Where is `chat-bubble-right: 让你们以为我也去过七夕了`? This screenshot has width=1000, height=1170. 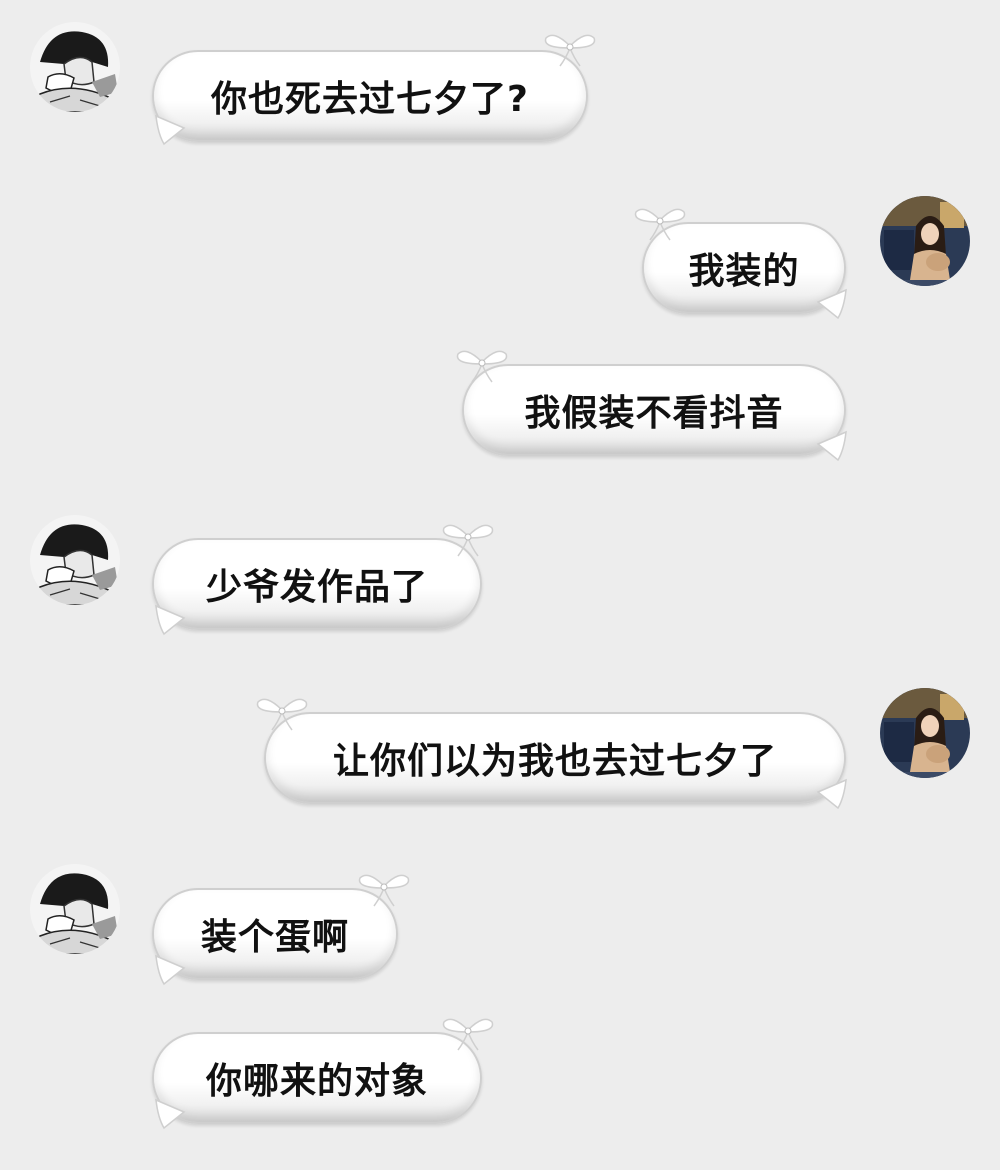
chat-bubble-right: 让你们以为我也去过七夕了 is located at coordinates (555, 758).